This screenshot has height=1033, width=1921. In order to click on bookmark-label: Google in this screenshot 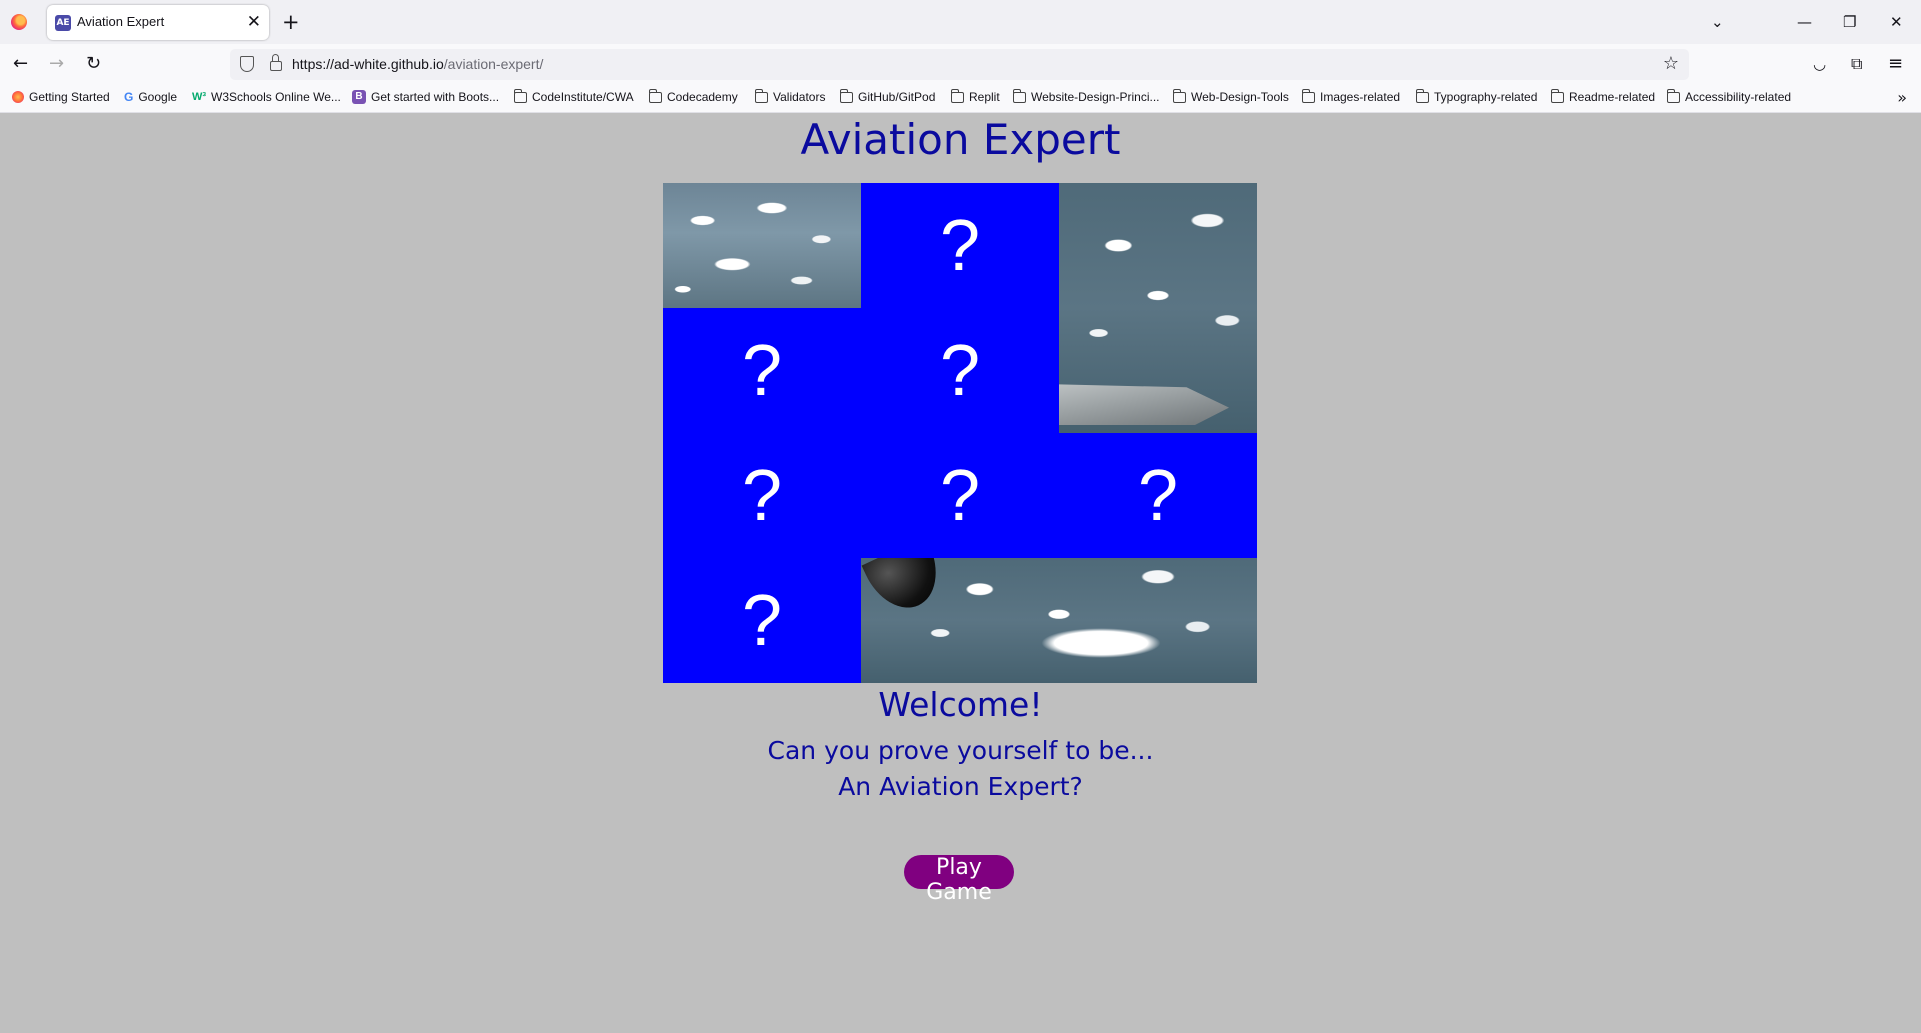, I will do `click(158, 97)`.